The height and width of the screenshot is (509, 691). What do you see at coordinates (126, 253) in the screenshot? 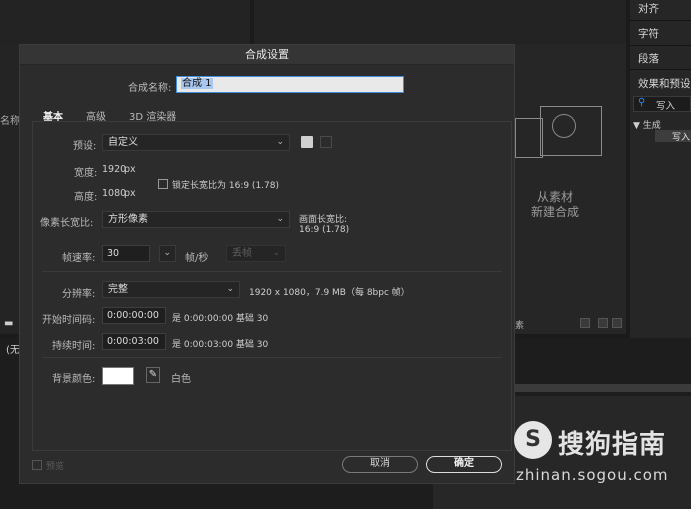
I see `frame-rate-input: 30` at bounding box center [126, 253].